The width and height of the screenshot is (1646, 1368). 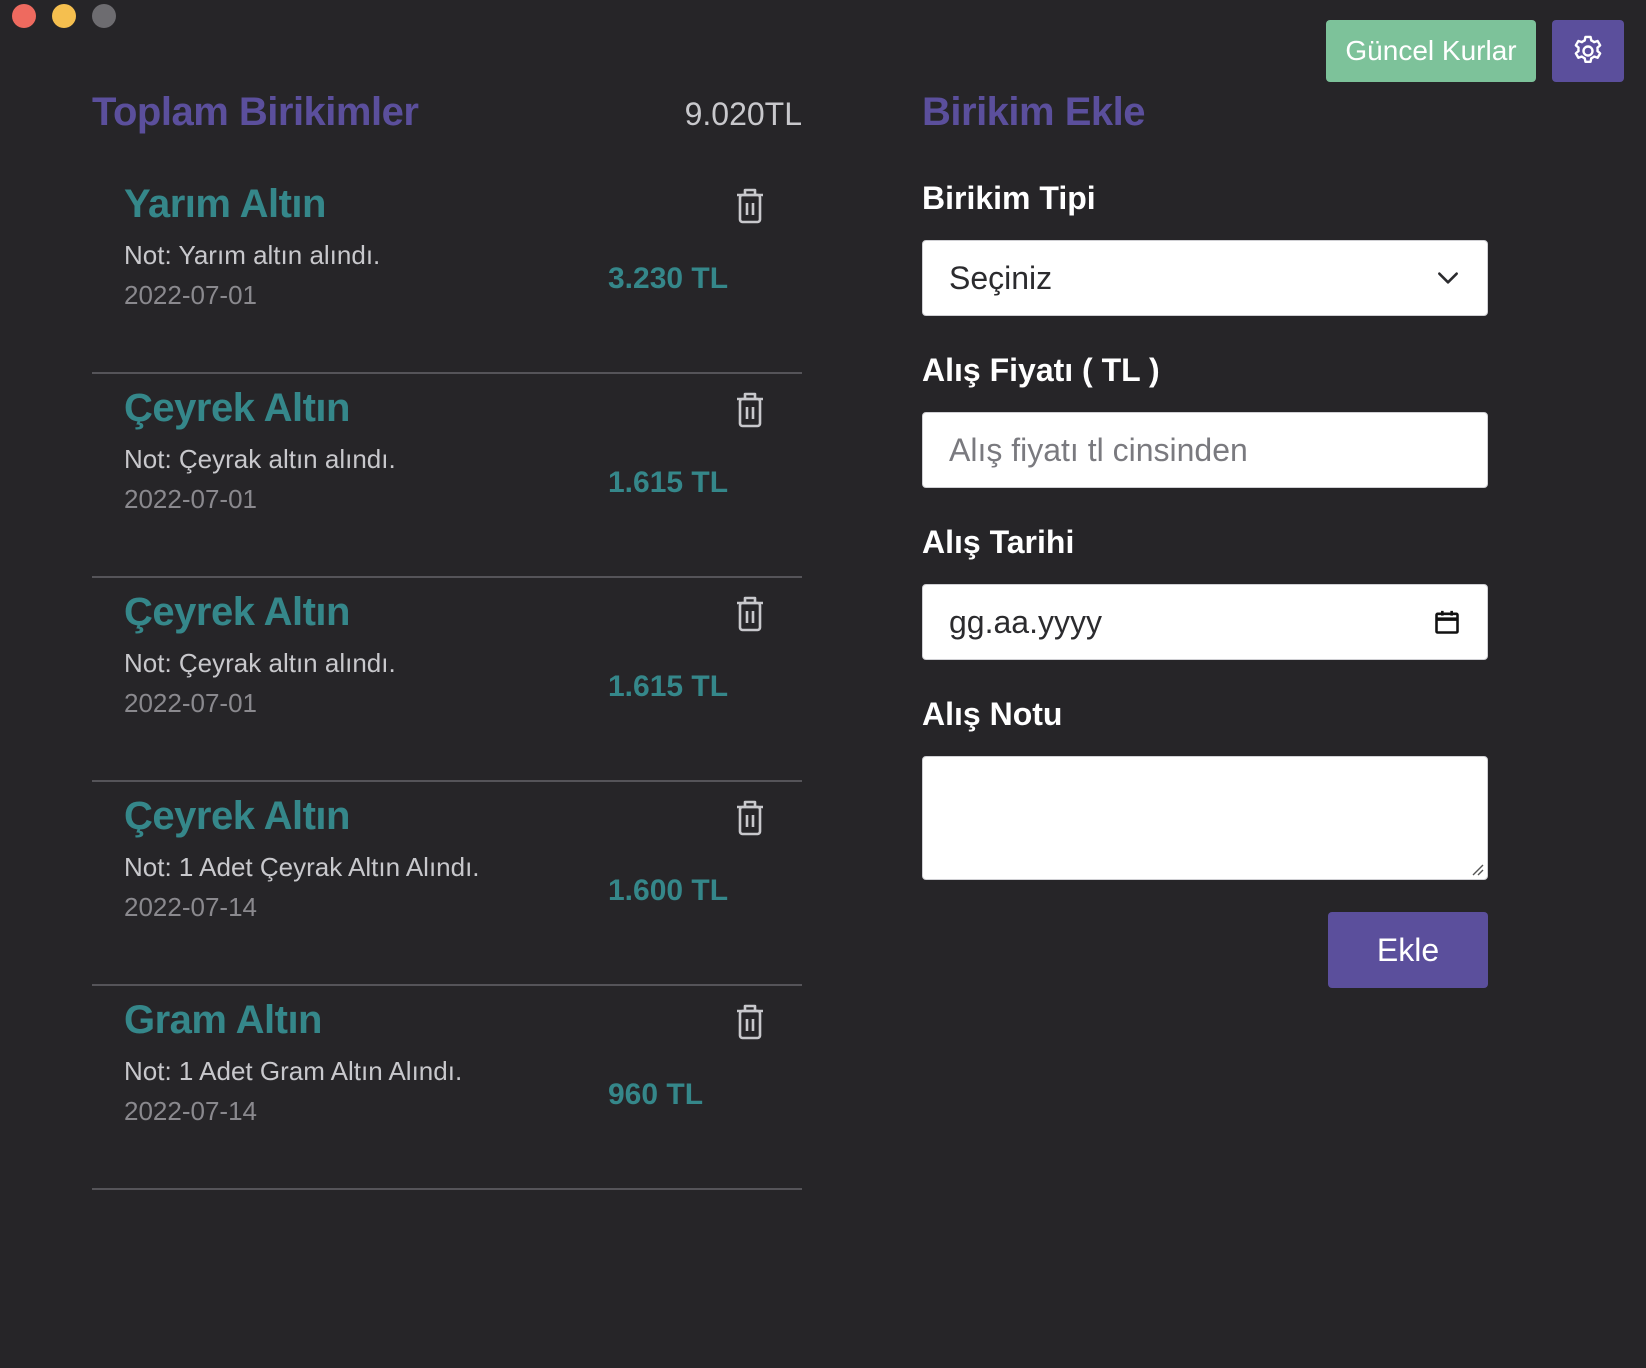 I want to click on window-controls, so click(x=64, y=16).